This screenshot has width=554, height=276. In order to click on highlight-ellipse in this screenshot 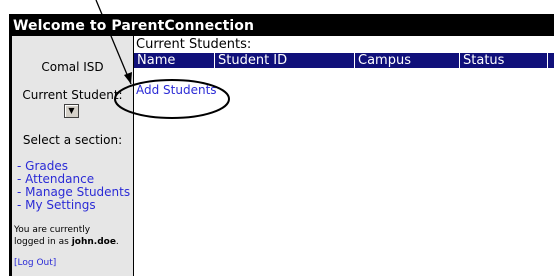, I will do `click(172, 99)`.